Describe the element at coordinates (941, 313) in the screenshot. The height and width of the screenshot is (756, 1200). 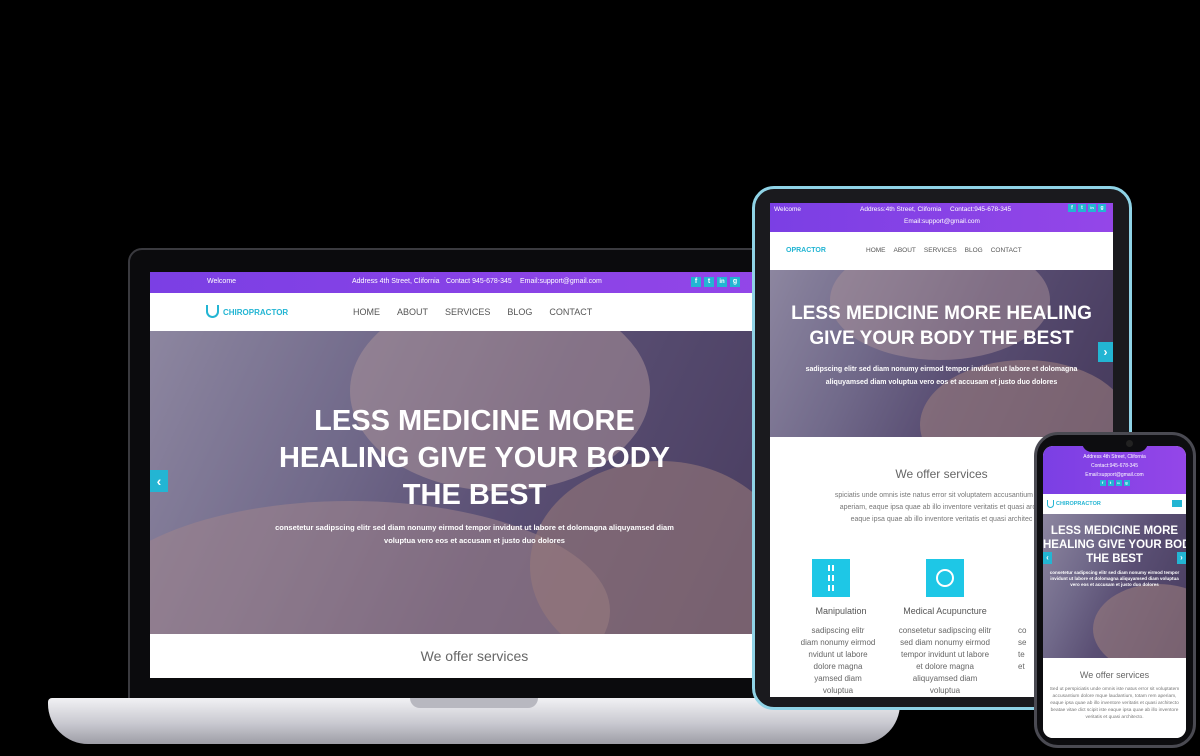
I see `hero-title-line: LESS MEDICINE MORE HEALING` at that location.